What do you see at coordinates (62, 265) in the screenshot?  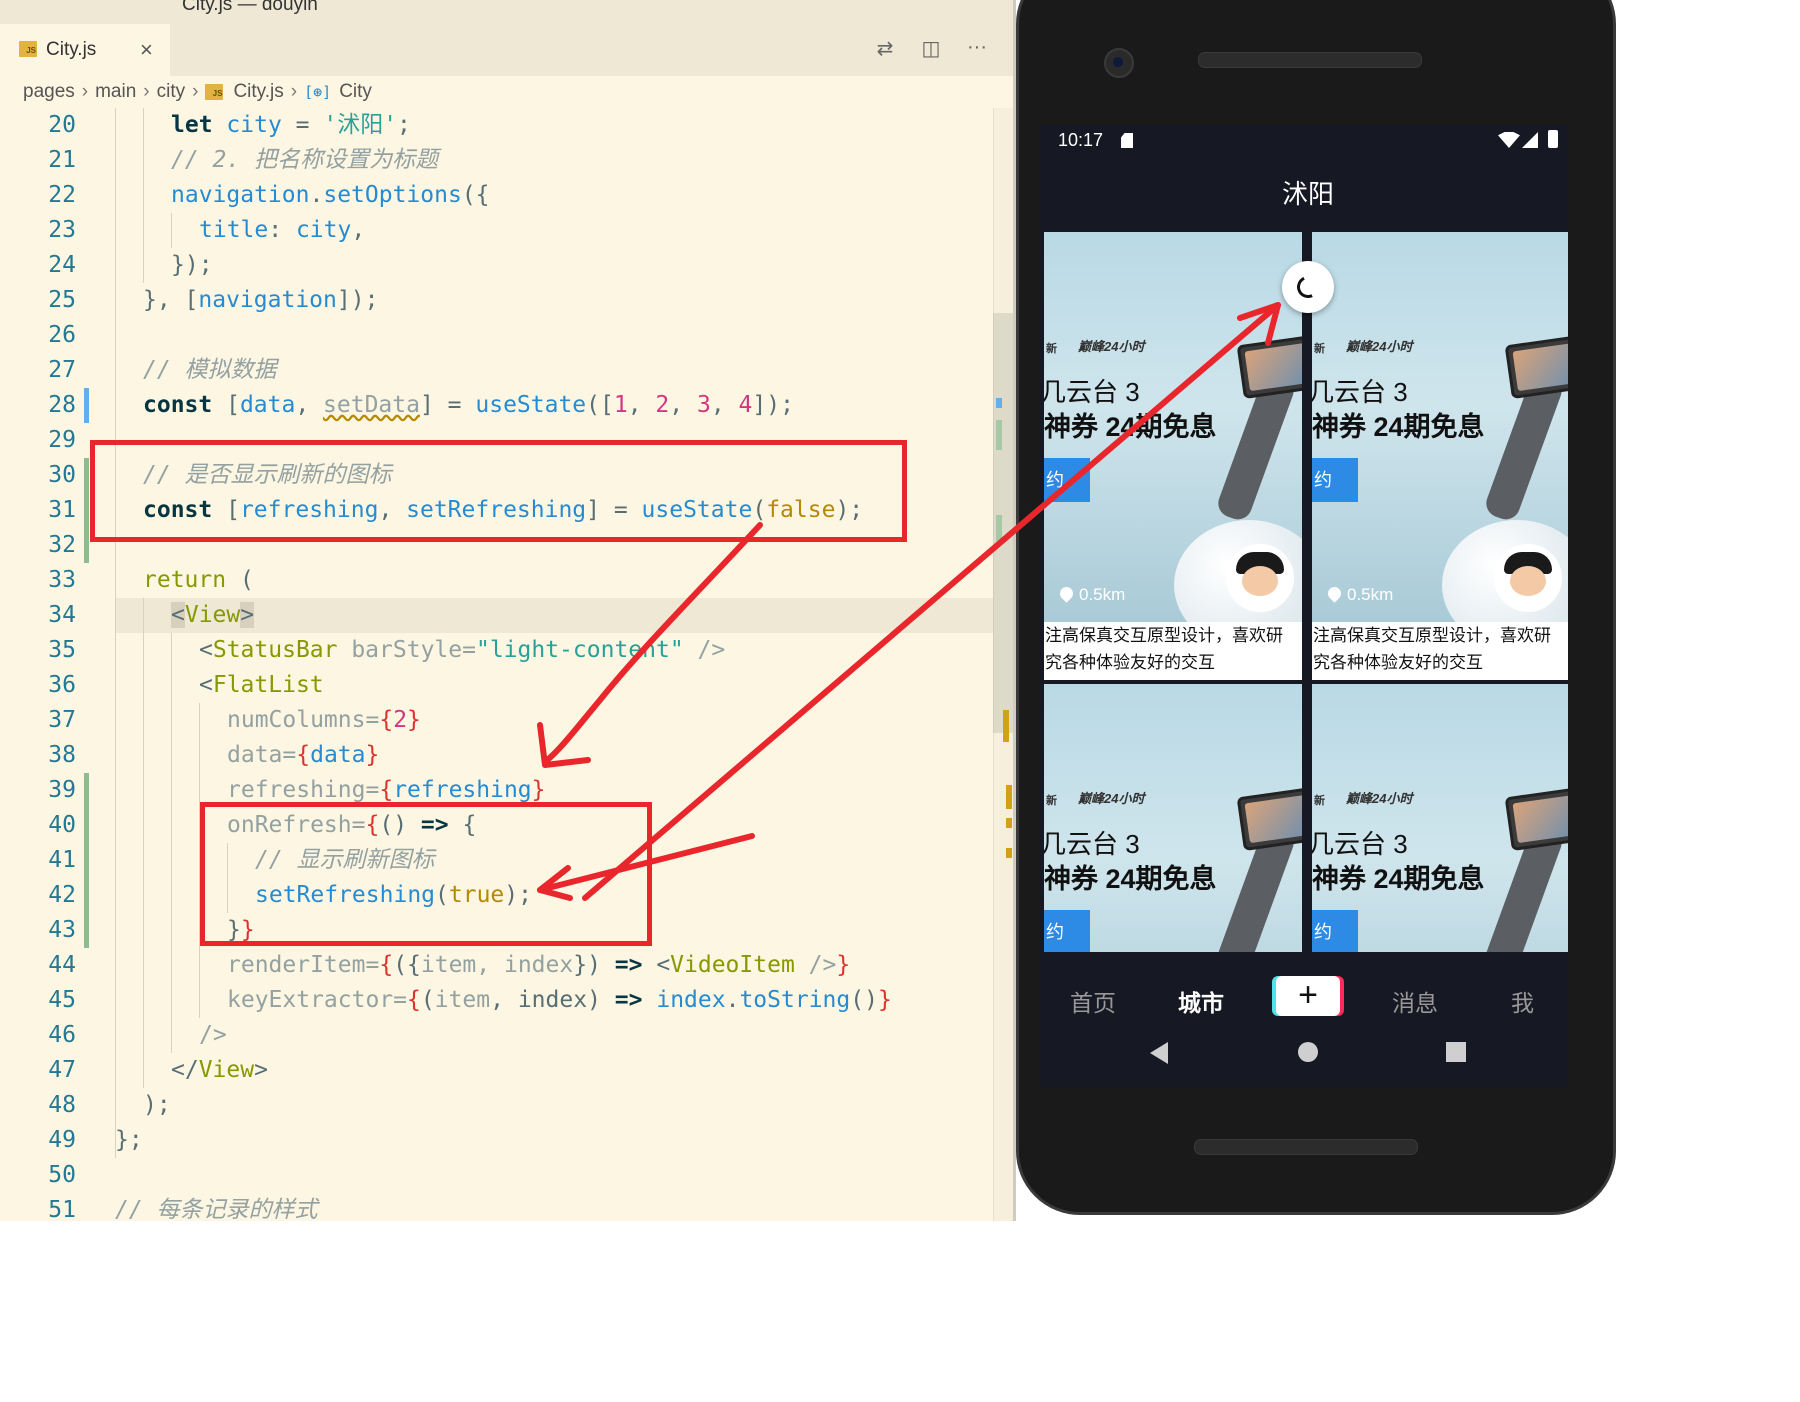 I see `line-number: 24` at bounding box center [62, 265].